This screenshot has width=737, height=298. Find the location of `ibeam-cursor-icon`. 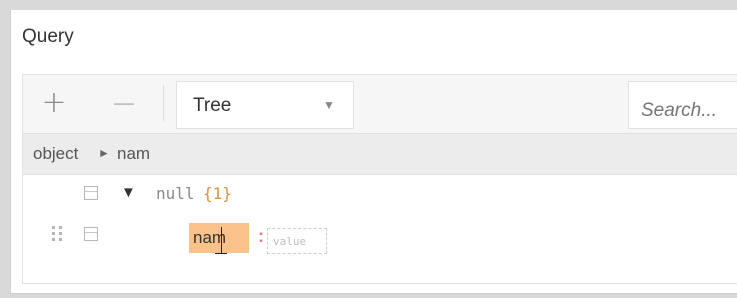

ibeam-cursor-icon is located at coordinates (221, 253).